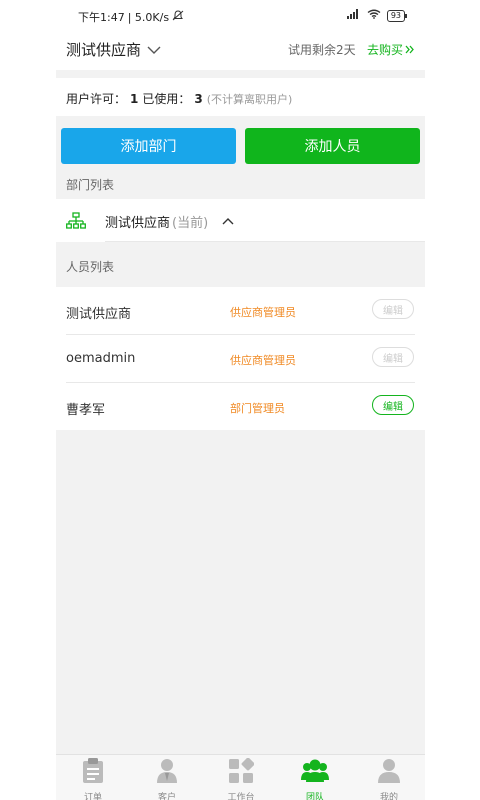 This screenshot has height=800, width=480. I want to click on buy-label: 去购买, so click(385, 50).